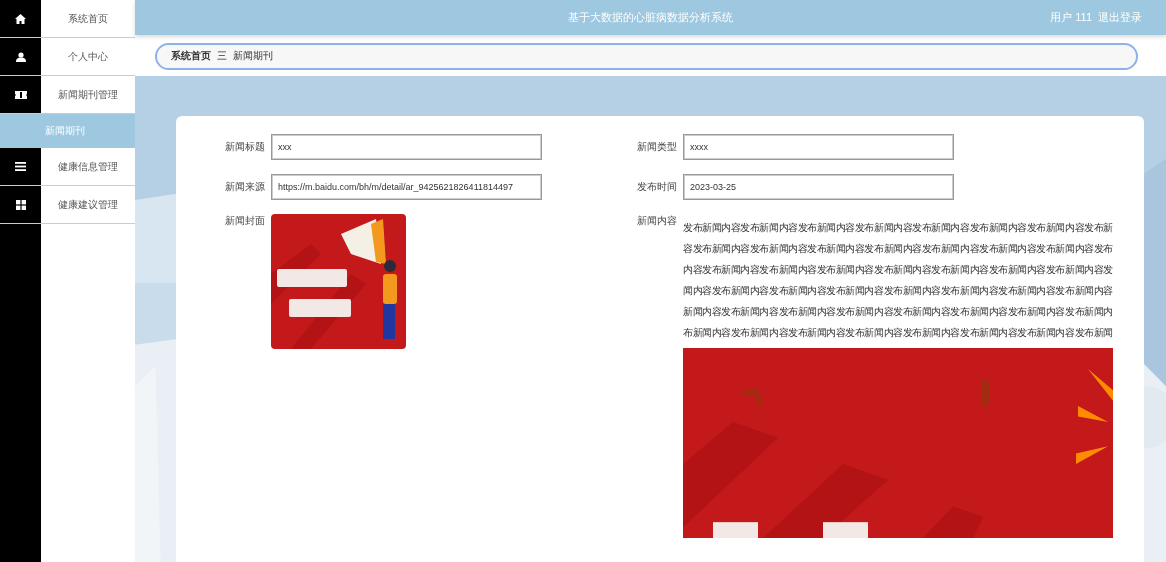 This screenshot has height=562, width=1166. Describe the element at coordinates (650, 17) in the screenshot. I see `app-title: 基于大数据的心脏病数据分析系统` at that location.